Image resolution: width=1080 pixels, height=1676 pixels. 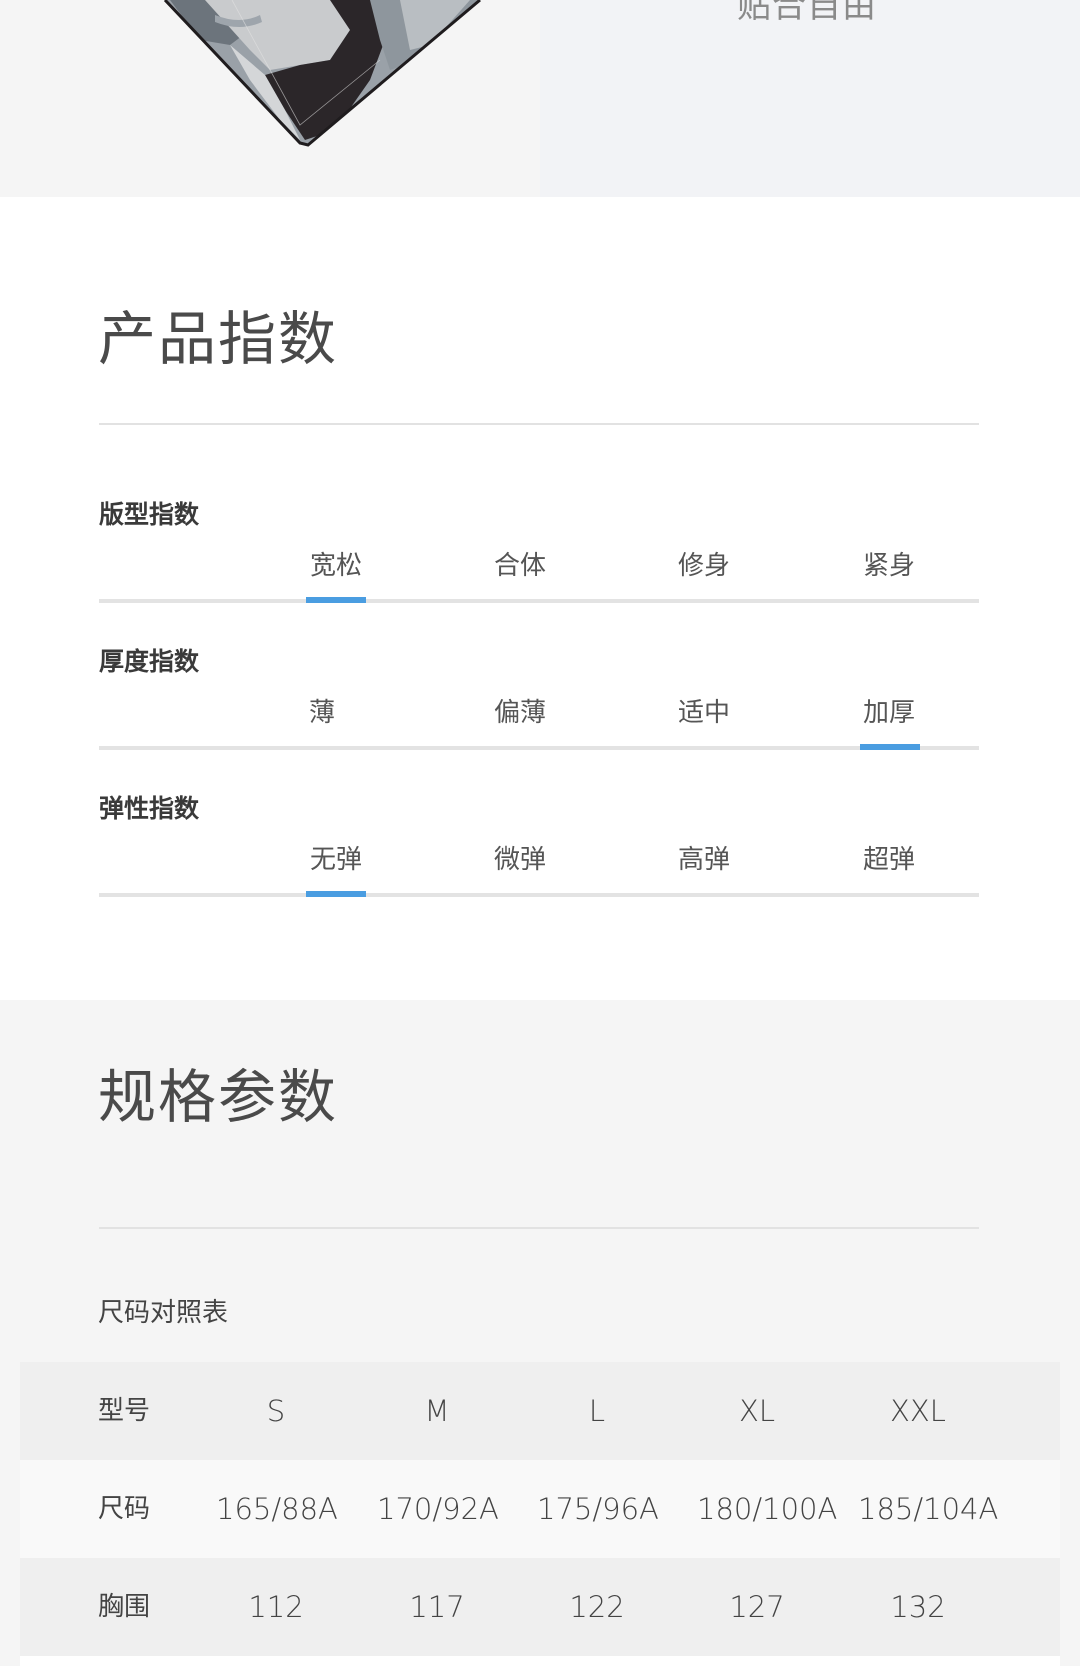 I want to click on table-cell: 132, so click(x=918, y=1607).